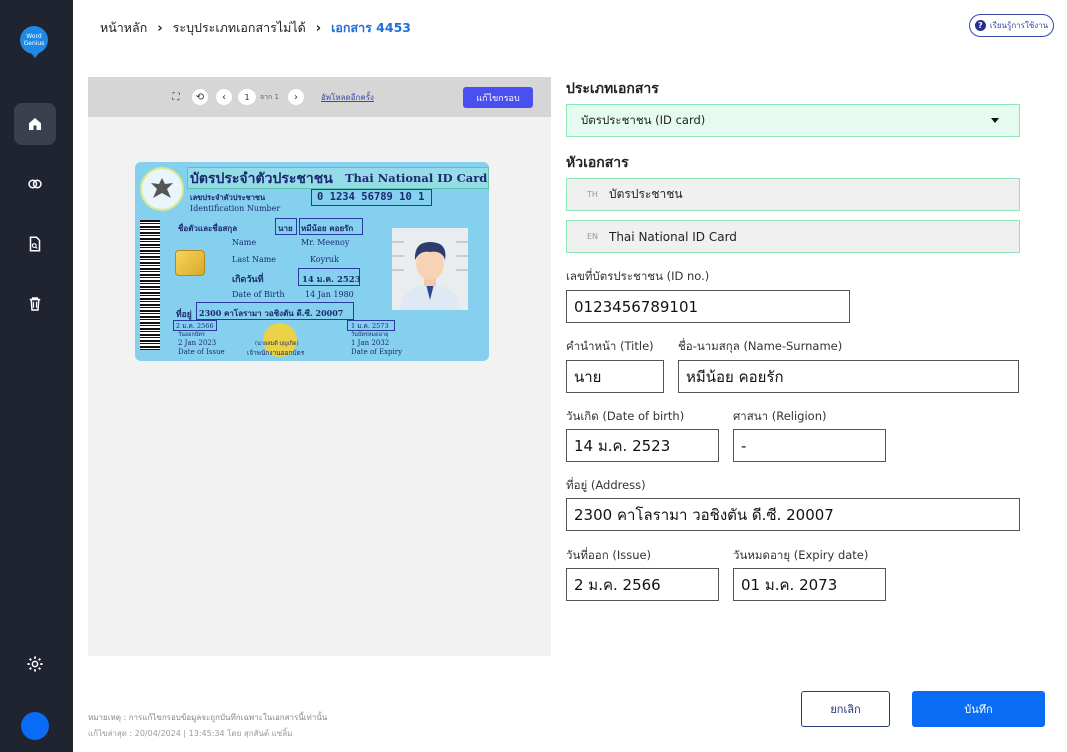 Image resolution: width=1067 pixels, height=752 pixels. I want to click on doc-type-value: บัตรประชาชน (ID card), so click(643, 119).